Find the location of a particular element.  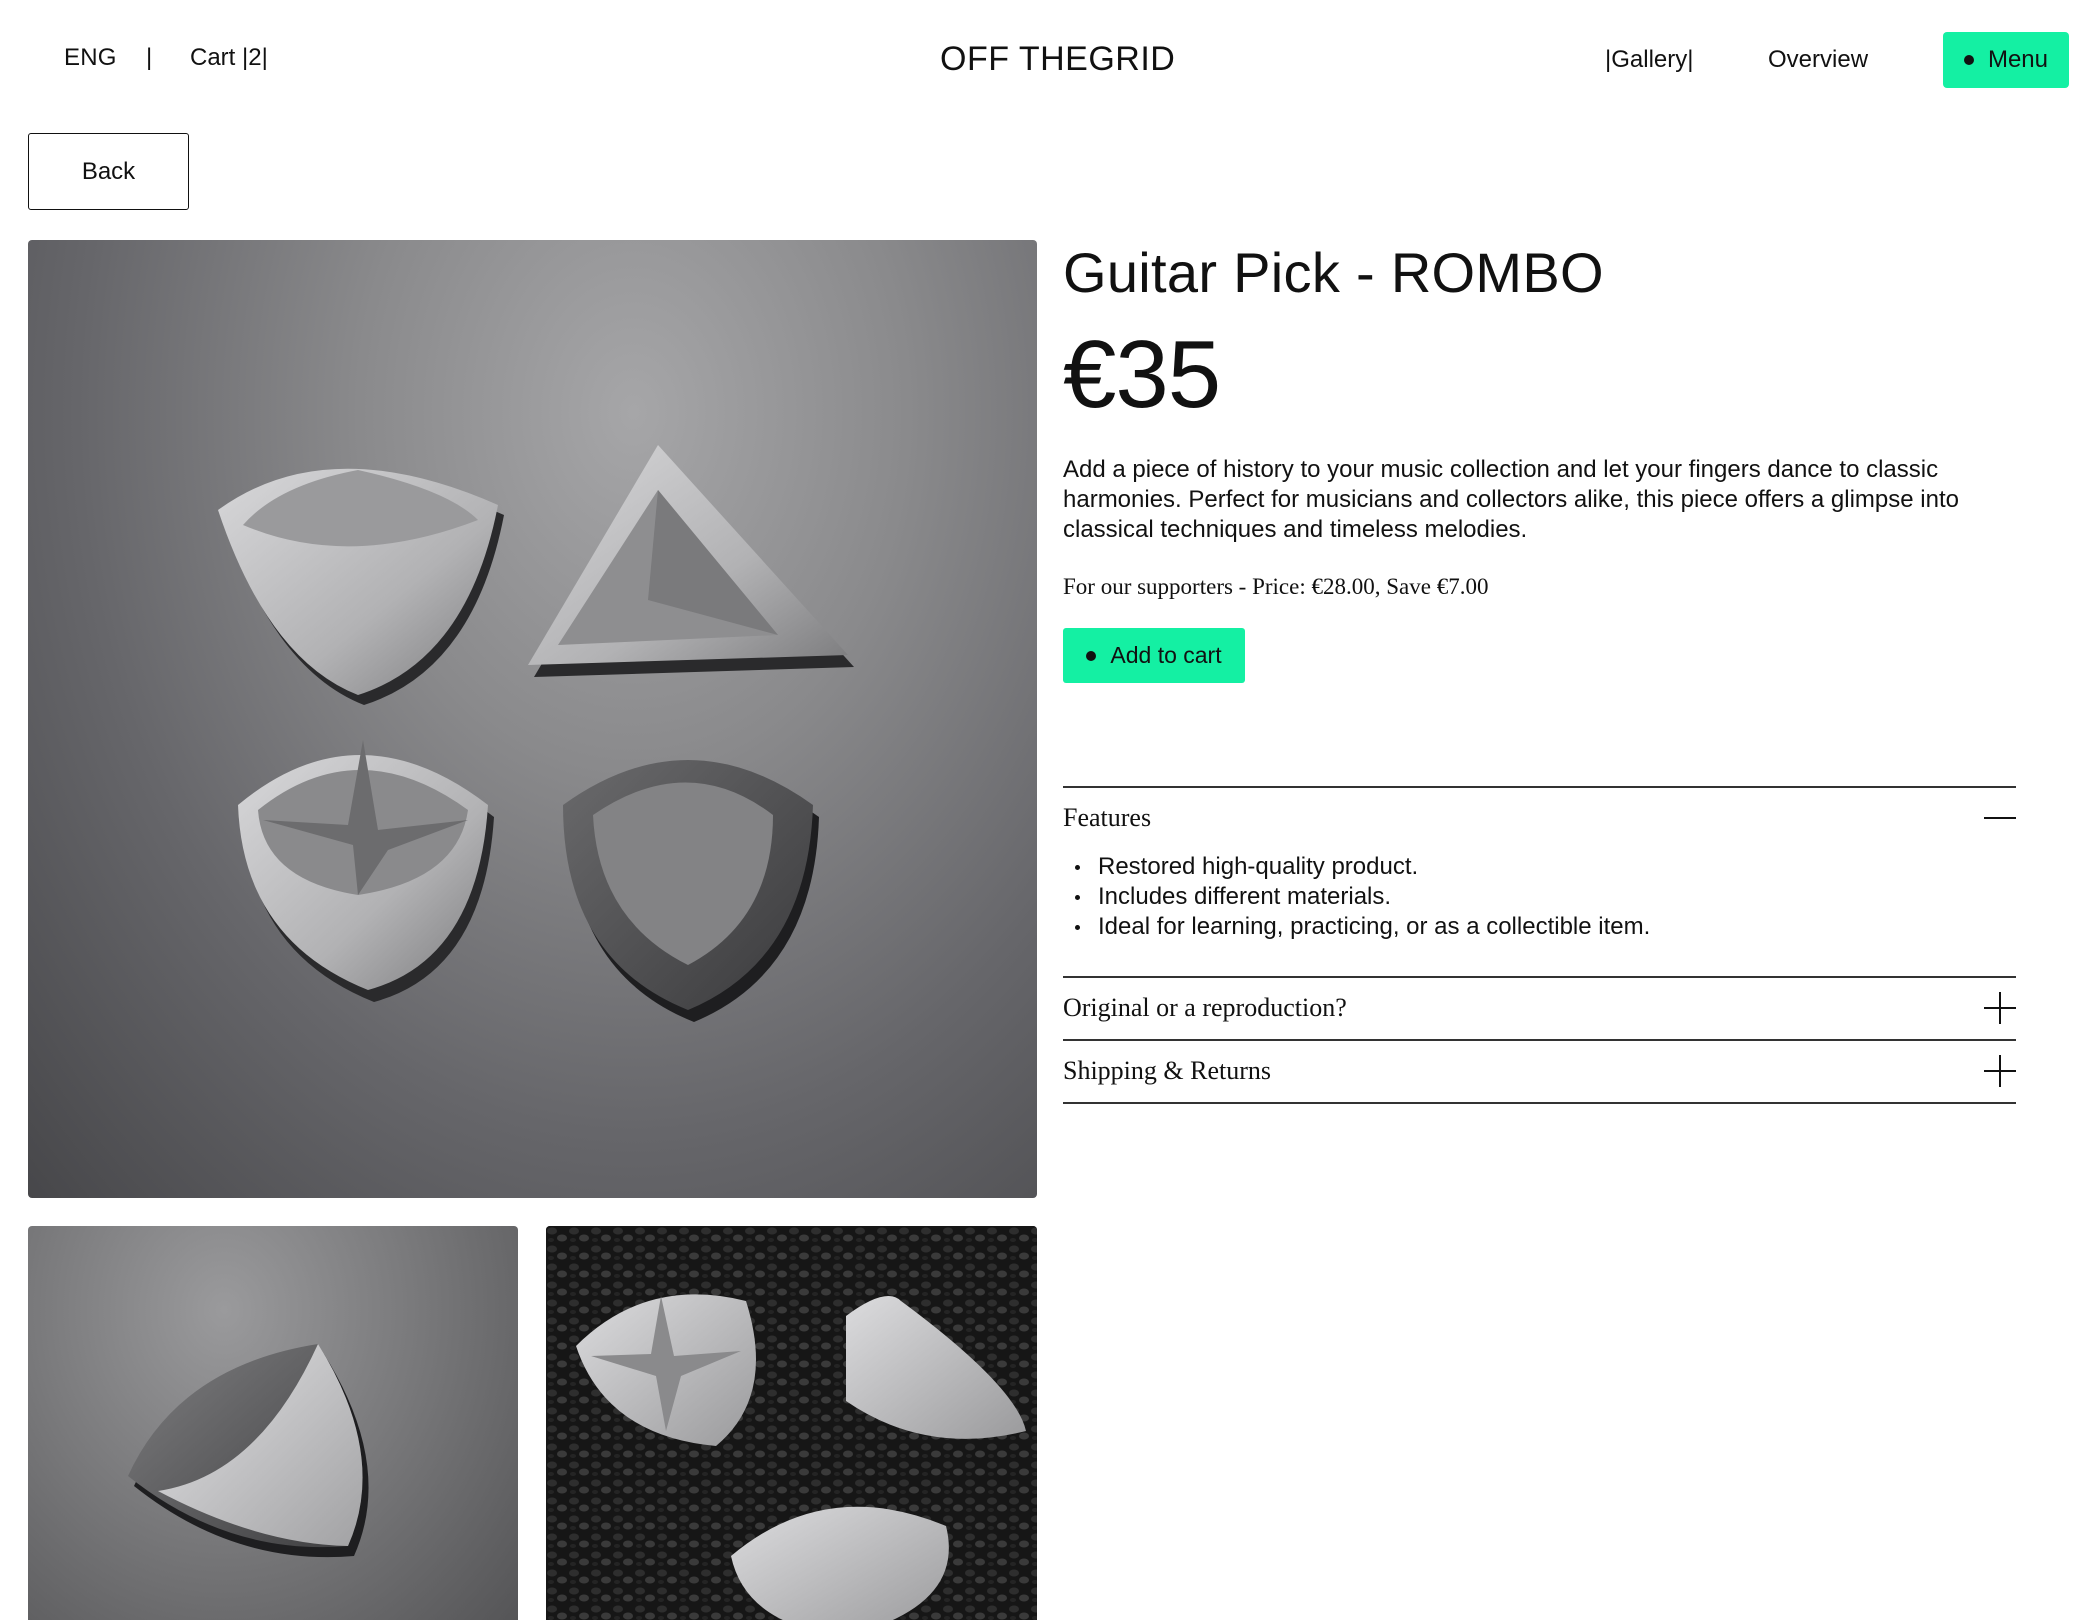

product-price: €35 is located at coordinates (1142, 374).